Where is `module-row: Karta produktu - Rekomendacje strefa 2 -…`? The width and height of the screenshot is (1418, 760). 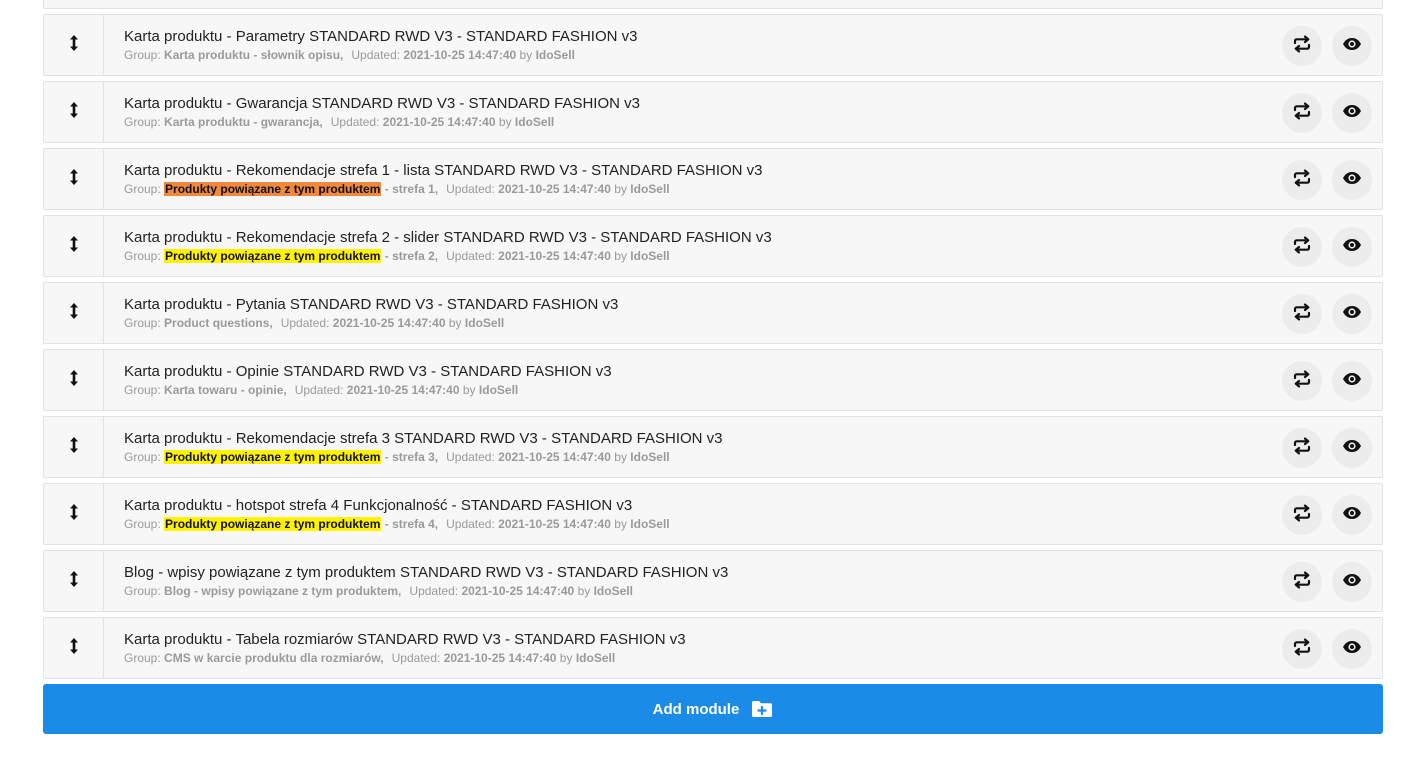
module-row: Karta produktu - Rekomendacje strefa 2 -… is located at coordinates (713, 246).